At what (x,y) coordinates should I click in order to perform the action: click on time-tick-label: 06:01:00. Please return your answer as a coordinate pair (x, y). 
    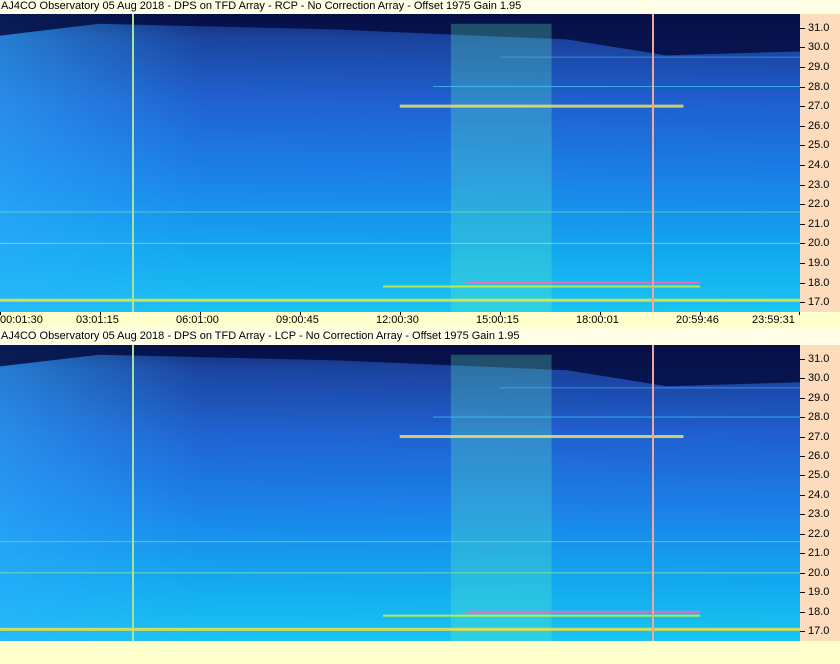
    Looking at the image, I should click on (197, 320).